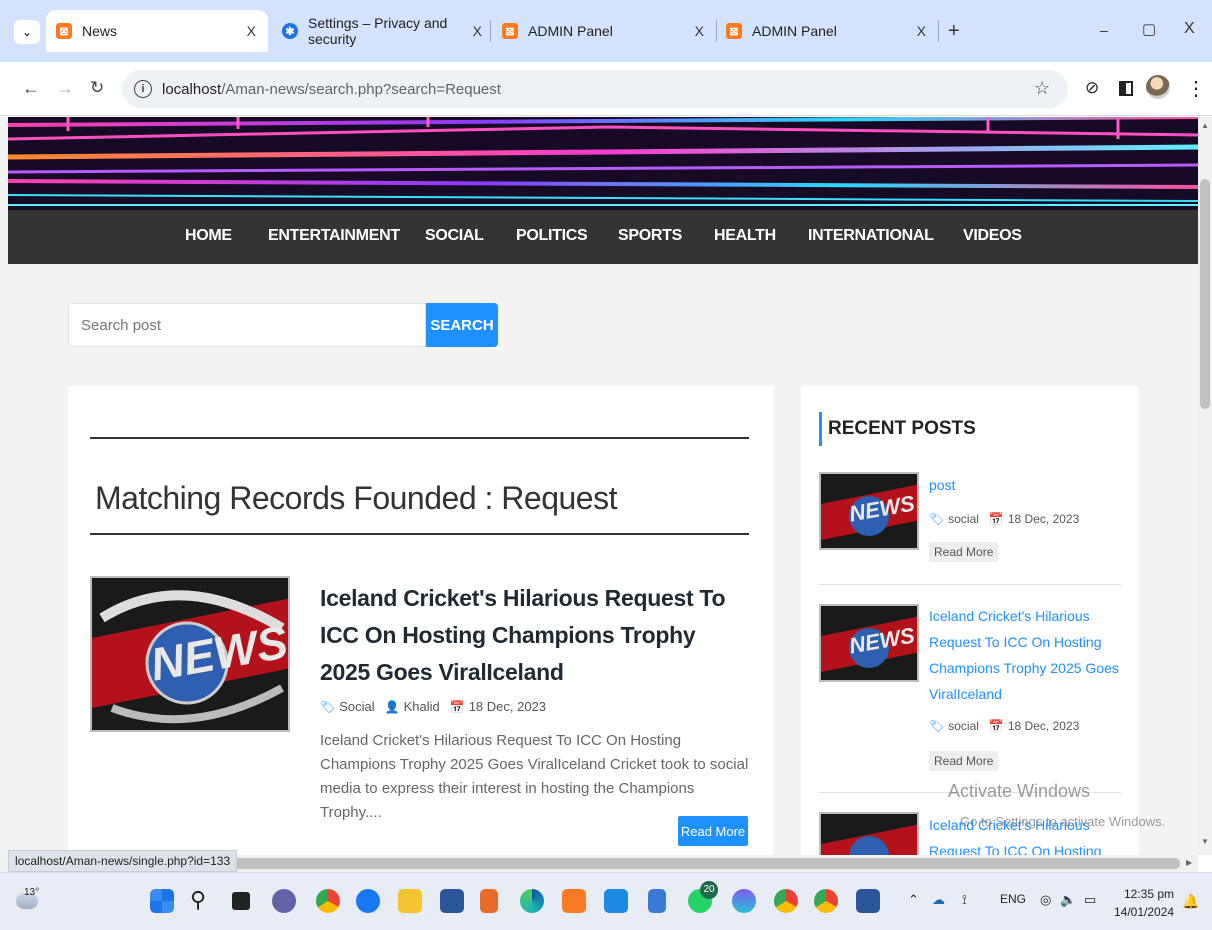  What do you see at coordinates (334, 236) in the screenshot?
I see `nav-item-entertainment: ENTERTAINMENT` at bounding box center [334, 236].